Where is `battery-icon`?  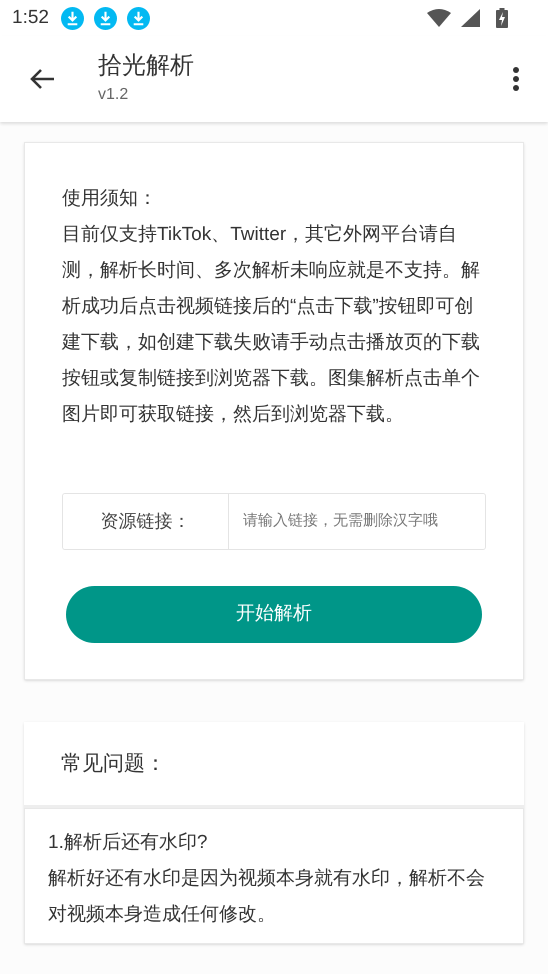
battery-icon is located at coordinates (502, 18).